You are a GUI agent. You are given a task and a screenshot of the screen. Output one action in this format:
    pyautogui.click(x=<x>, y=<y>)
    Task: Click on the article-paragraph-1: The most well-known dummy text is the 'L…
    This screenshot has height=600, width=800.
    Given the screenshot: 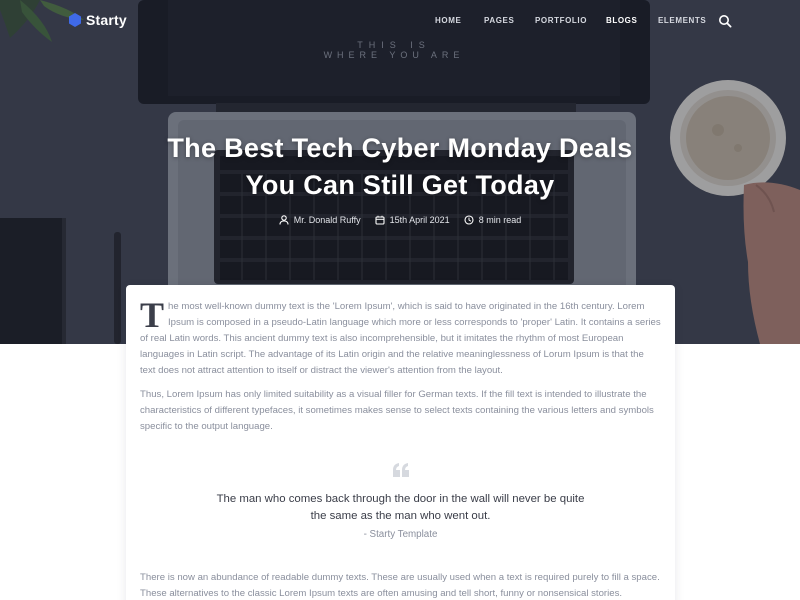 What is the action you would take?
    pyautogui.click(x=400, y=337)
    